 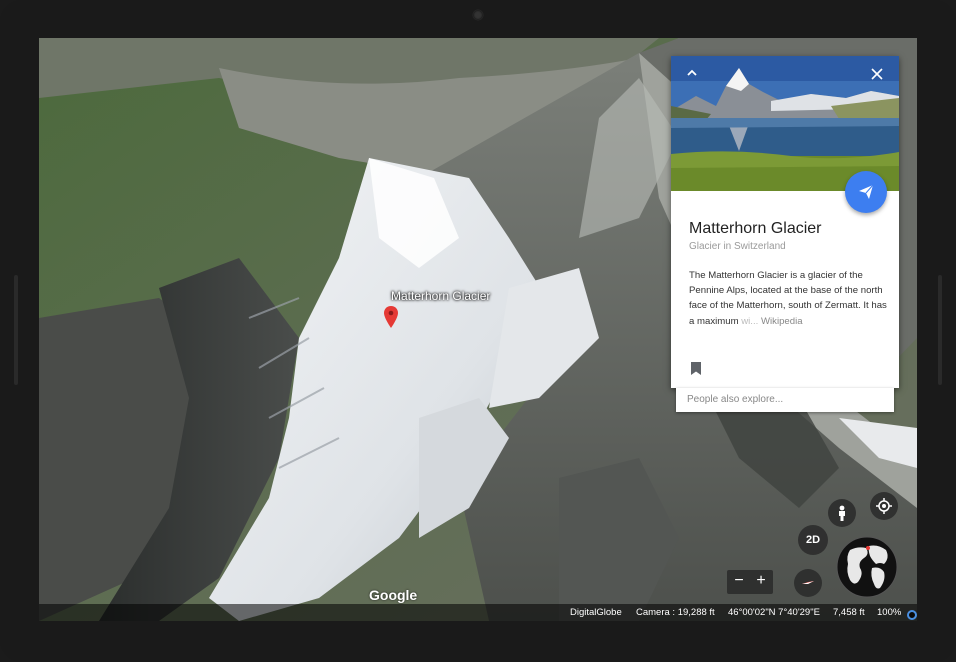 I want to click on compass-icon, so click(x=808, y=582).